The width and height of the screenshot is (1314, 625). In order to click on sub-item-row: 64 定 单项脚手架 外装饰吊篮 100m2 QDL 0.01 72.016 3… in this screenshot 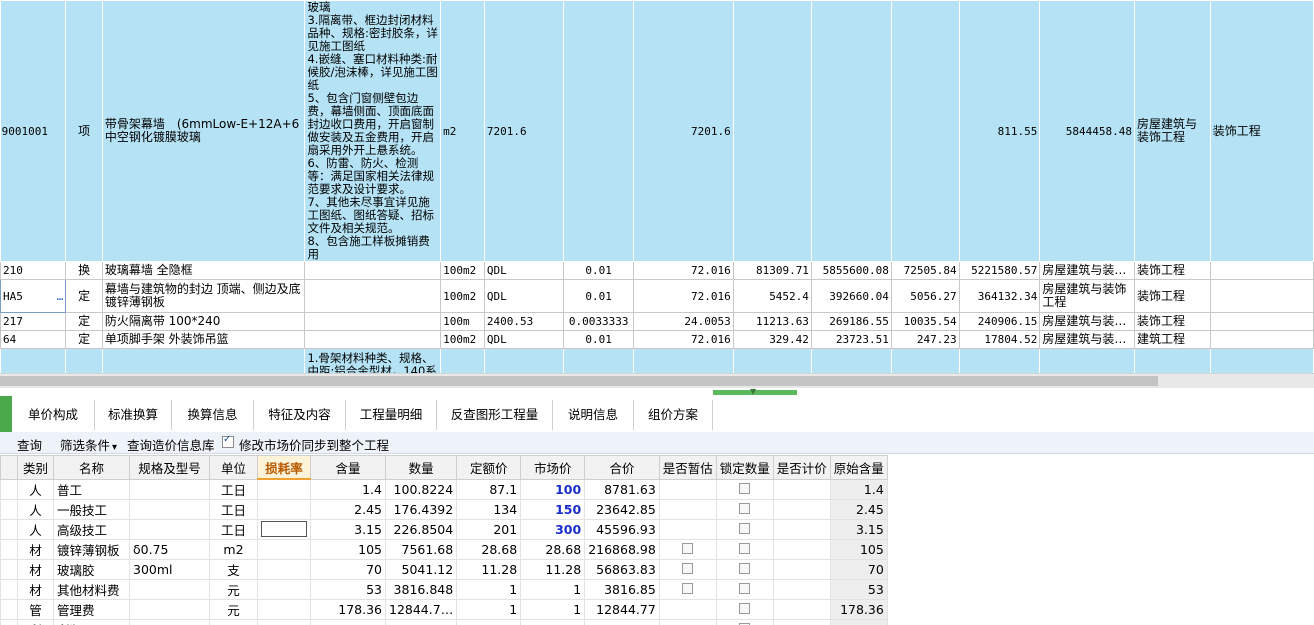, I will do `click(657, 339)`.